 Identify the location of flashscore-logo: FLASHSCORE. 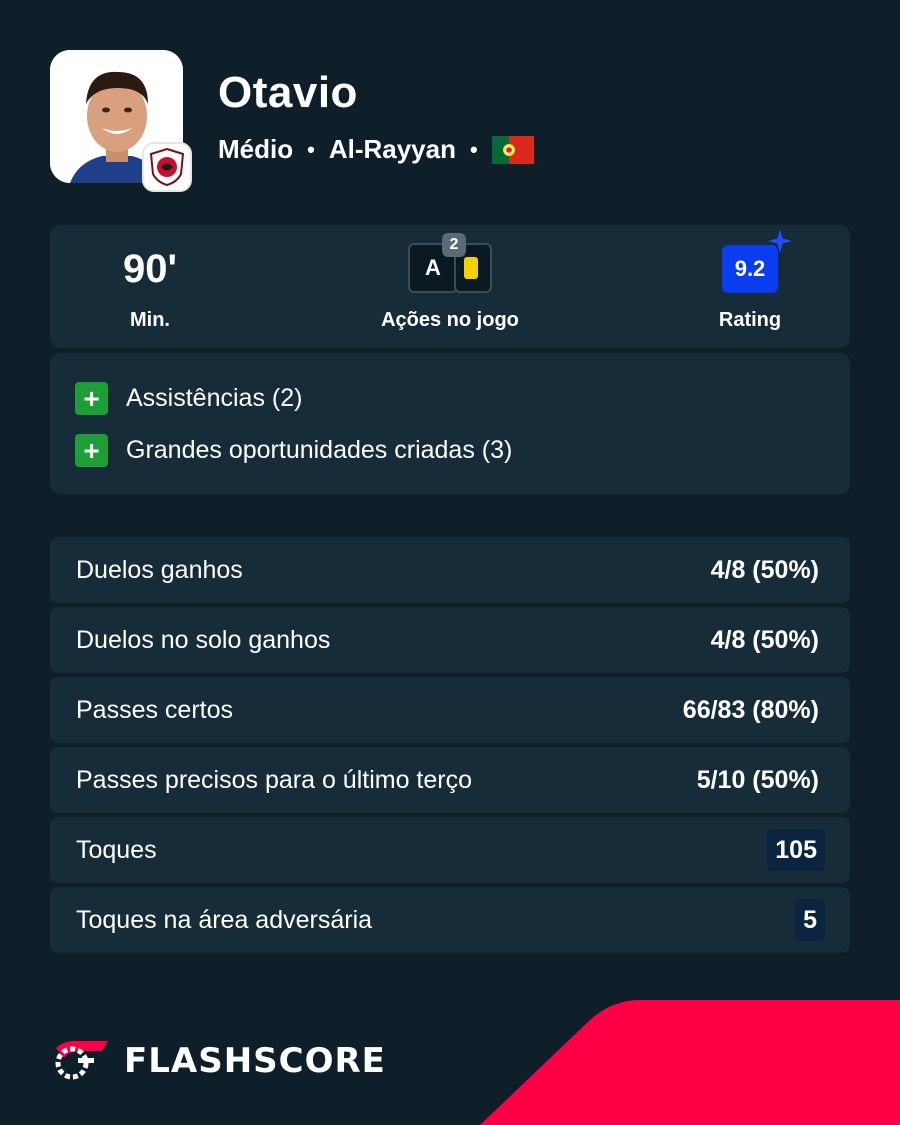
(217, 1061).